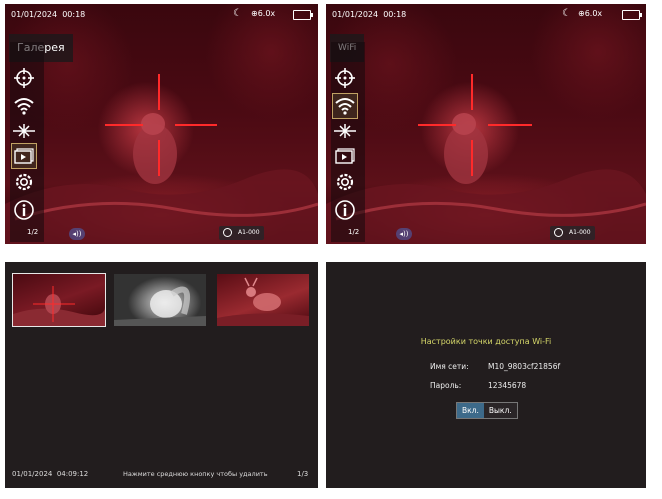  Describe the element at coordinates (470, 410) in the screenshot. I see `wifi-on-button: Вкл.` at that location.